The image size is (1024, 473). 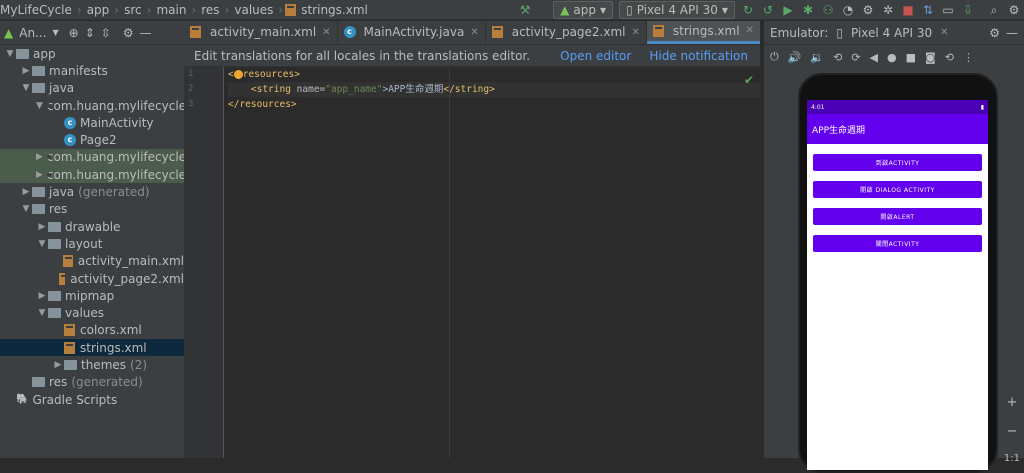 What do you see at coordinates (928, 10) in the screenshot?
I see `sync-gradle-icon: ⇅` at bounding box center [928, 10].